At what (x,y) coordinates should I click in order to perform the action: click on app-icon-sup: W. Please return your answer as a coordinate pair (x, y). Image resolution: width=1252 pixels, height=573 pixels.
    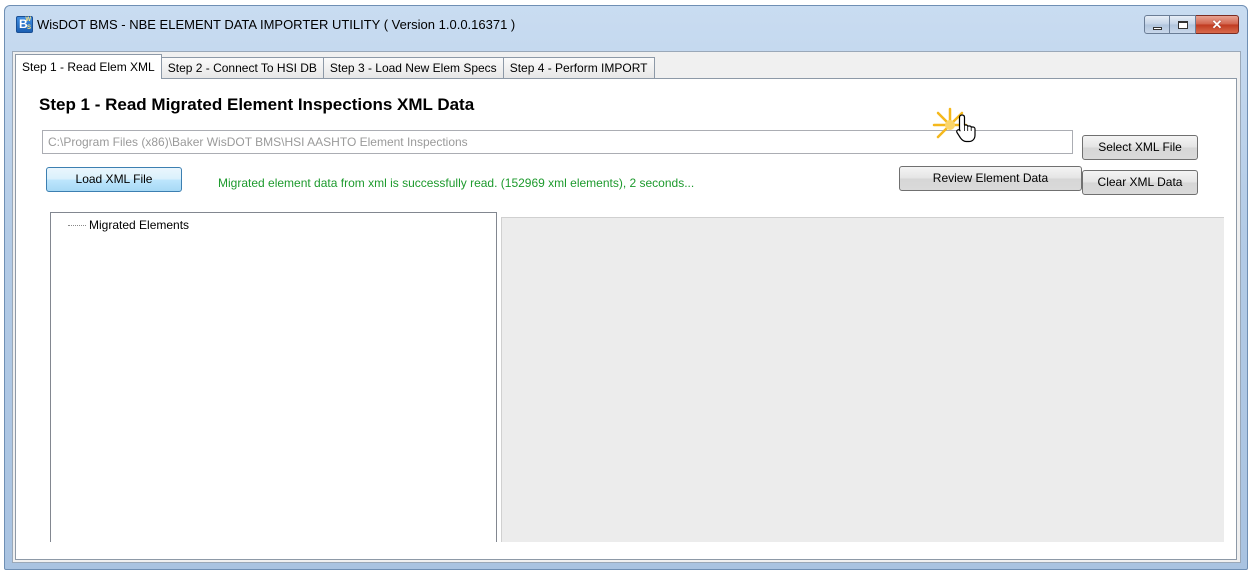
    Looking at the image, I should click on (28, 20).